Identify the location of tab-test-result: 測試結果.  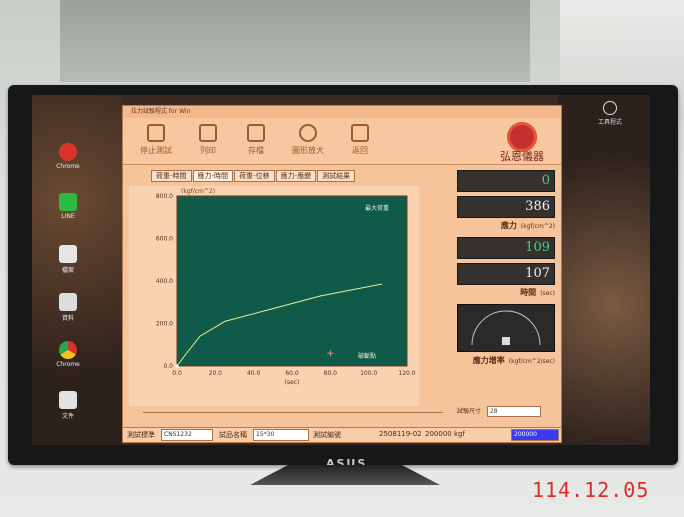
(336, 176).